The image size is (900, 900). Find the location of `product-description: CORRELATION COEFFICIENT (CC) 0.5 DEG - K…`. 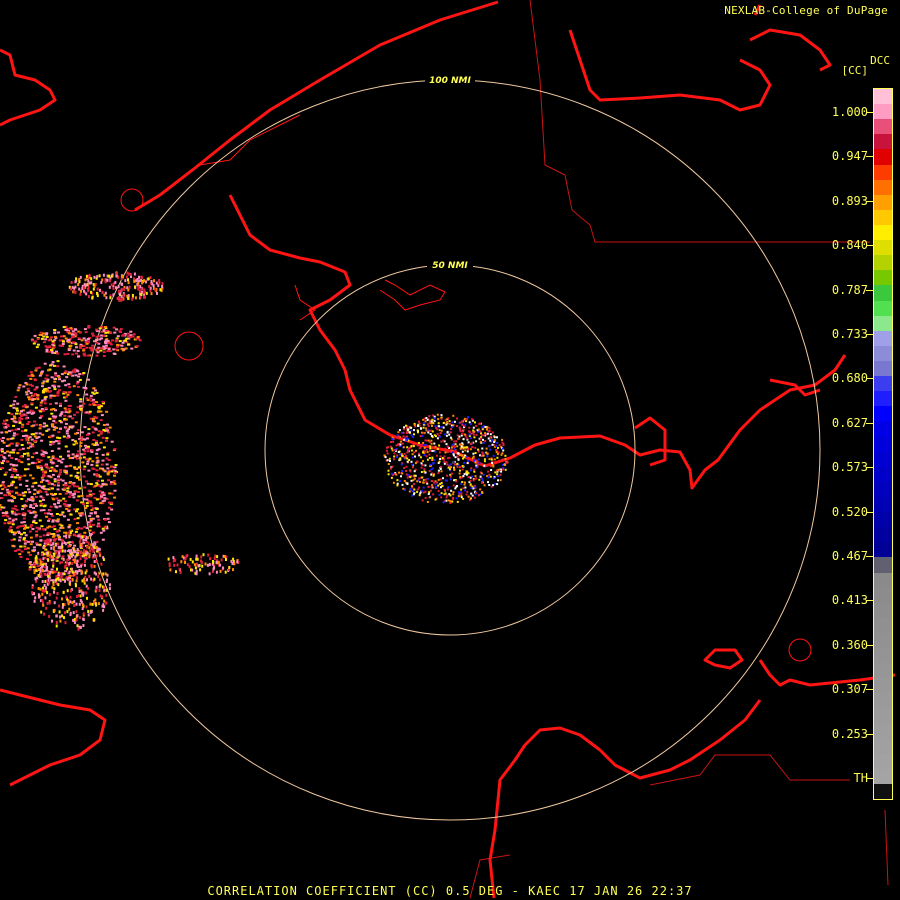

product-description: CORRELATION COEFFICIENT (CC) 0.5 DEG - K… is located at coordinates (450, 891).